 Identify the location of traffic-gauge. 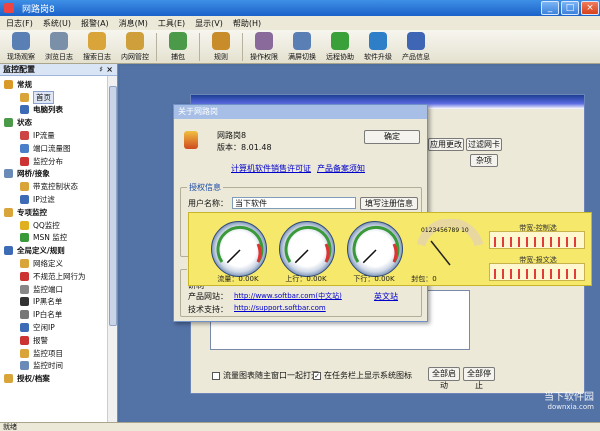
(239, 249).